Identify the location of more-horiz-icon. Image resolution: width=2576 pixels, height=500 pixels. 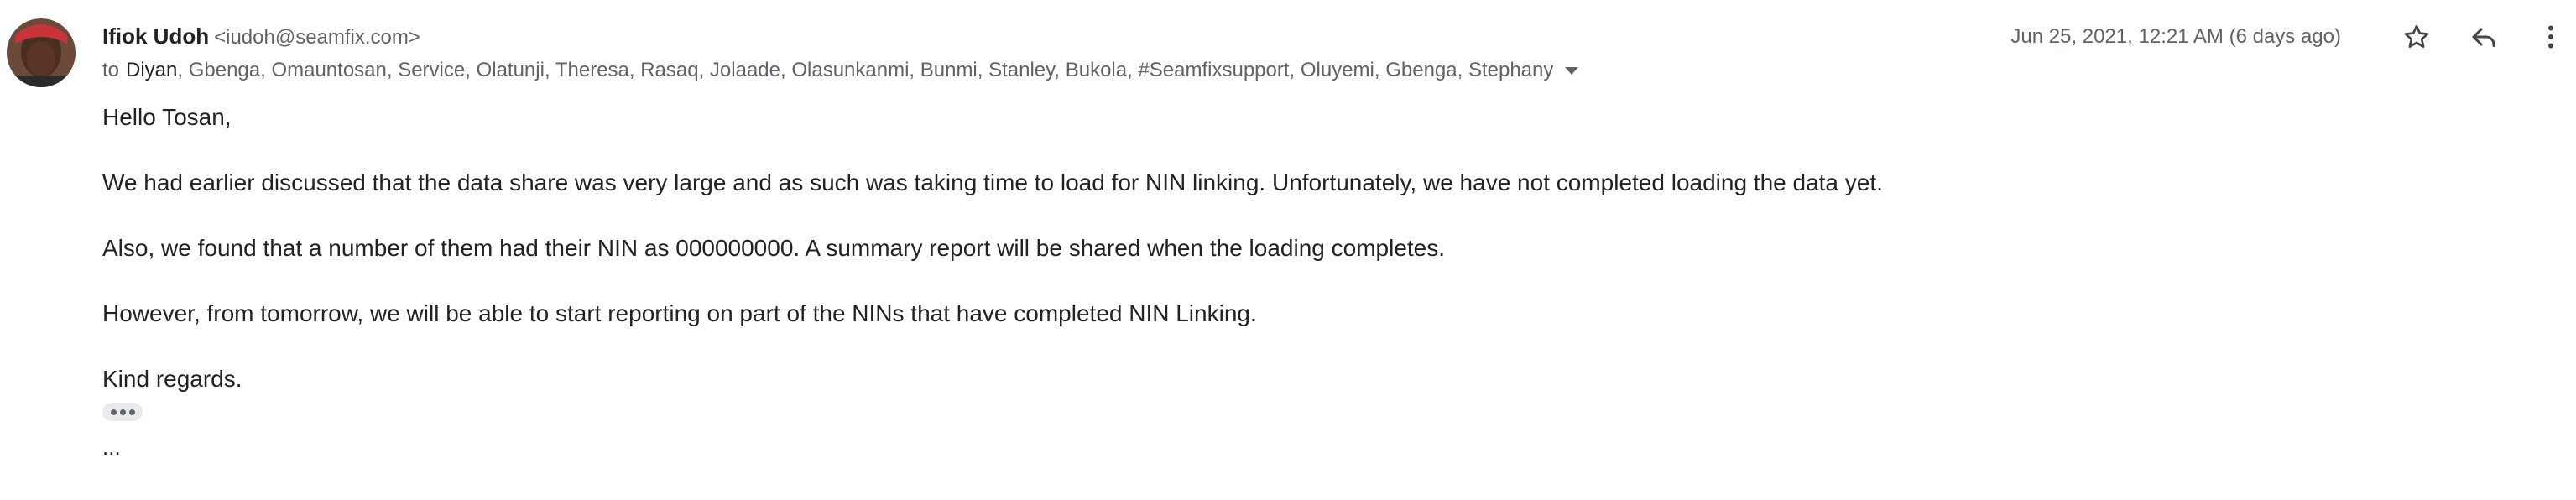
(113, 412).